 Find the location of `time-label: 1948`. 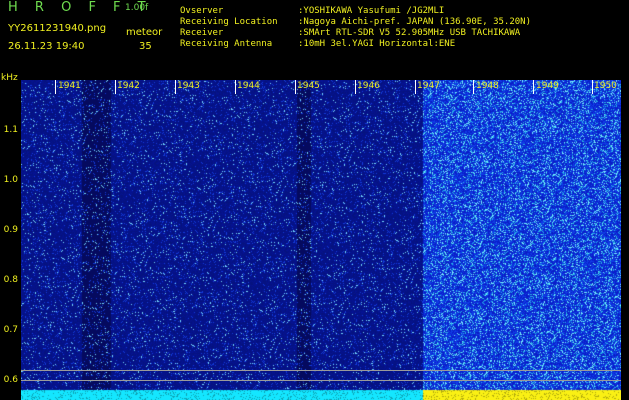

time-label: 1948 is located at coordinates (487, 86).